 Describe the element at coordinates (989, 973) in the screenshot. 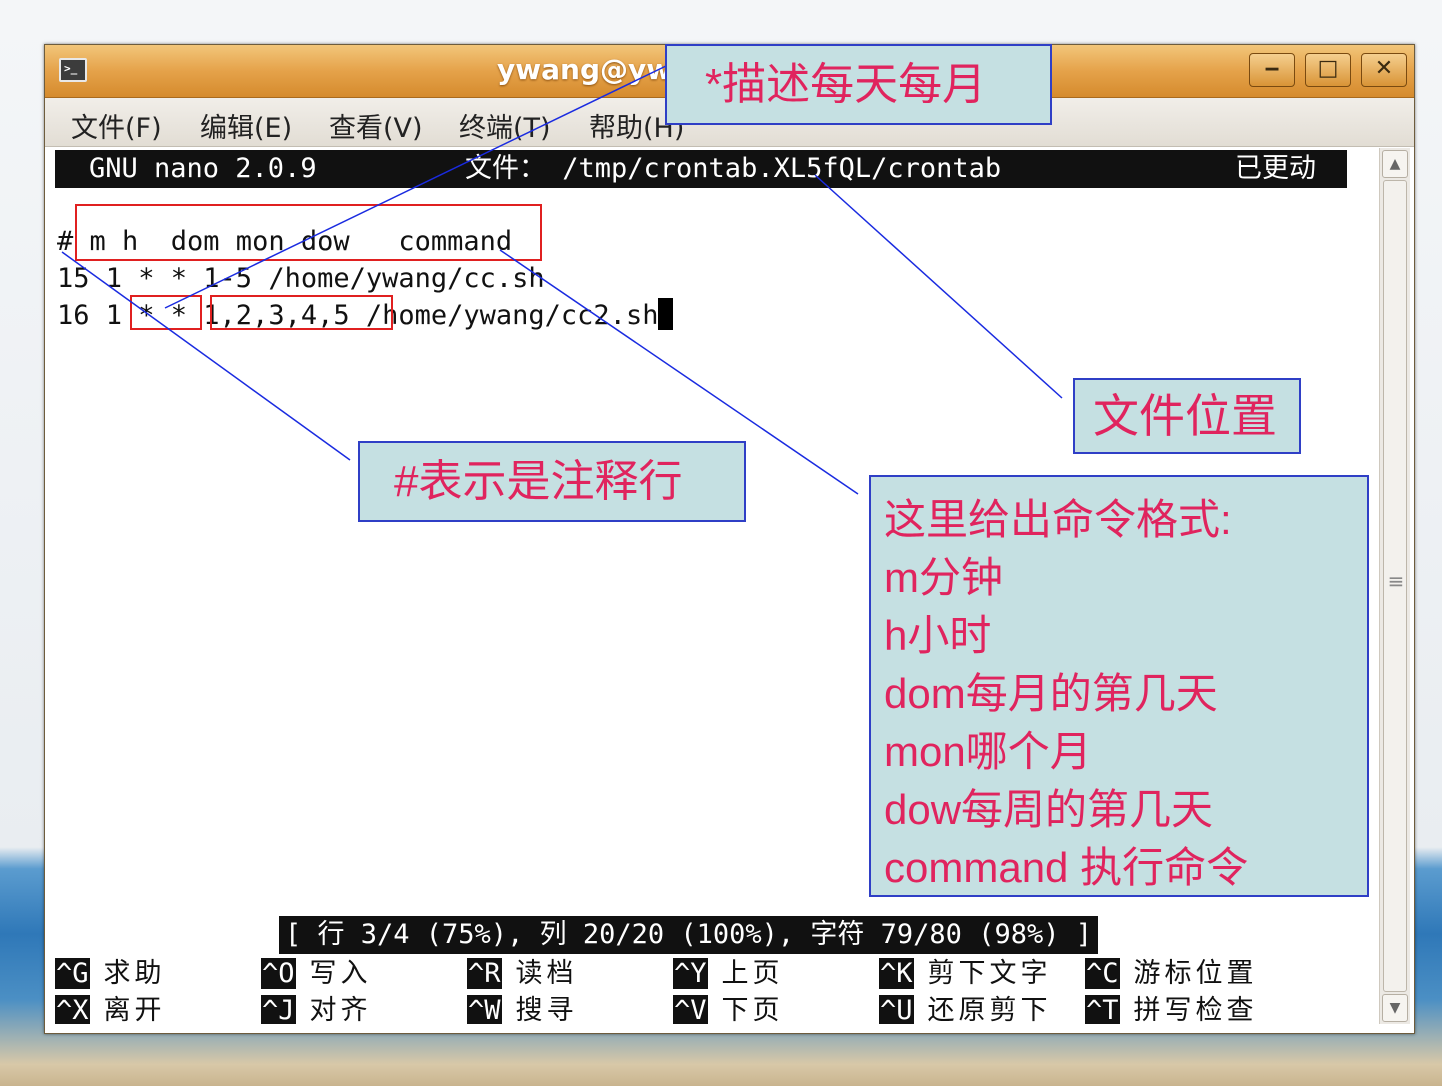

I see `shortcut-label: 剪下文字` at that location.